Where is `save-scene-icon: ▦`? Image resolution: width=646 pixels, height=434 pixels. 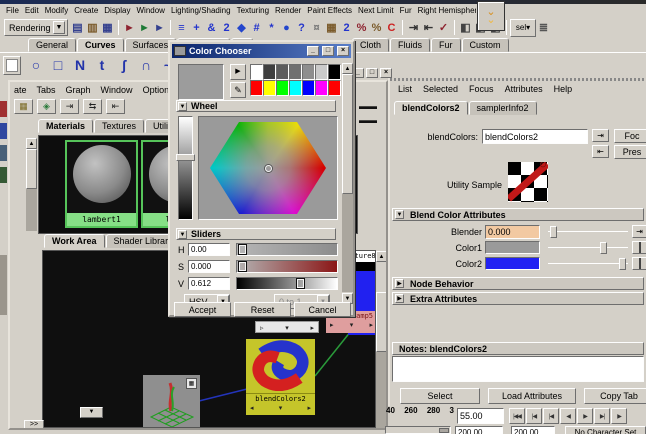 save-scene-icon: ▦ is located at coordinates (107, 28).